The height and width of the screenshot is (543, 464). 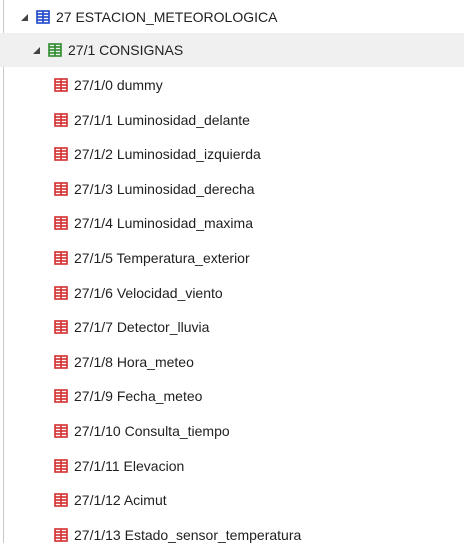 I want to click on tree-item-group-address: 27/1/11 Elevacion, so click(x=232, y=466).